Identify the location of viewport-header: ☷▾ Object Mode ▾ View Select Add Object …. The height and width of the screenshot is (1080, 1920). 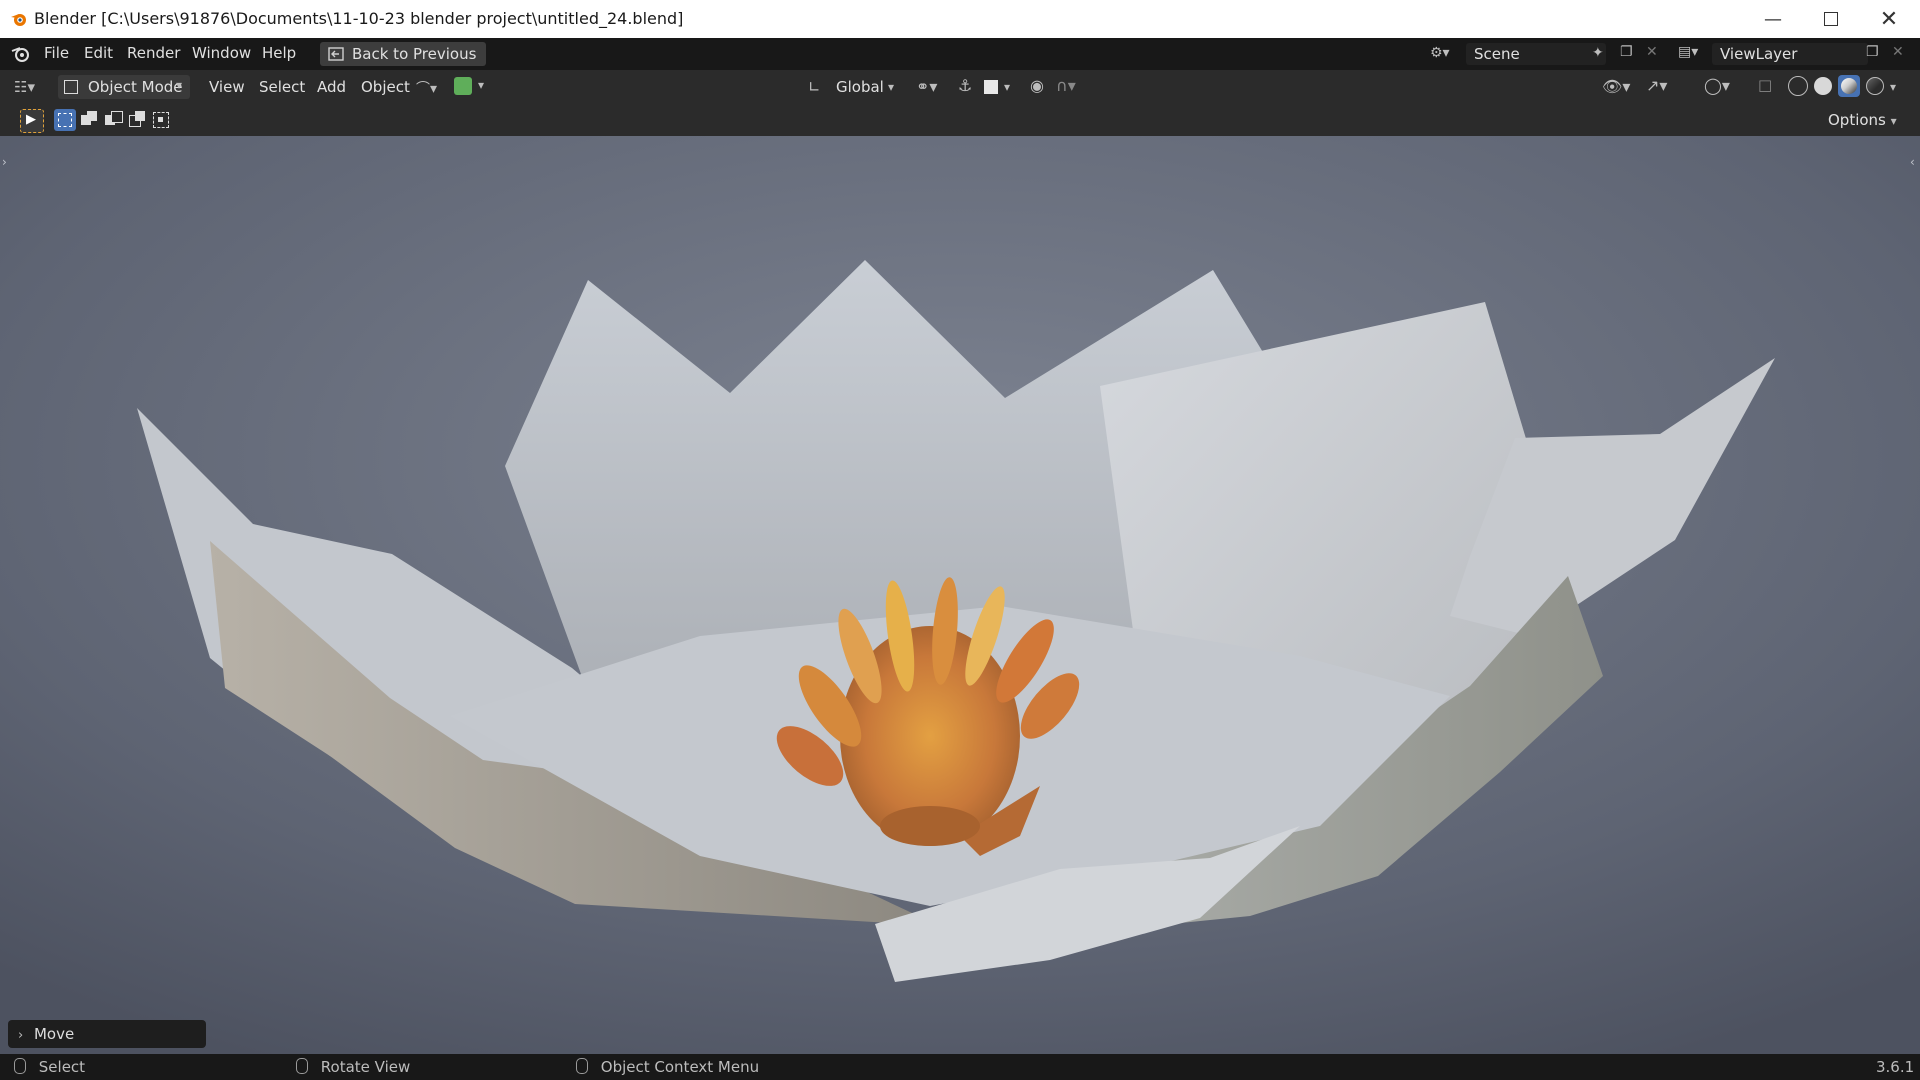
(960, 87).